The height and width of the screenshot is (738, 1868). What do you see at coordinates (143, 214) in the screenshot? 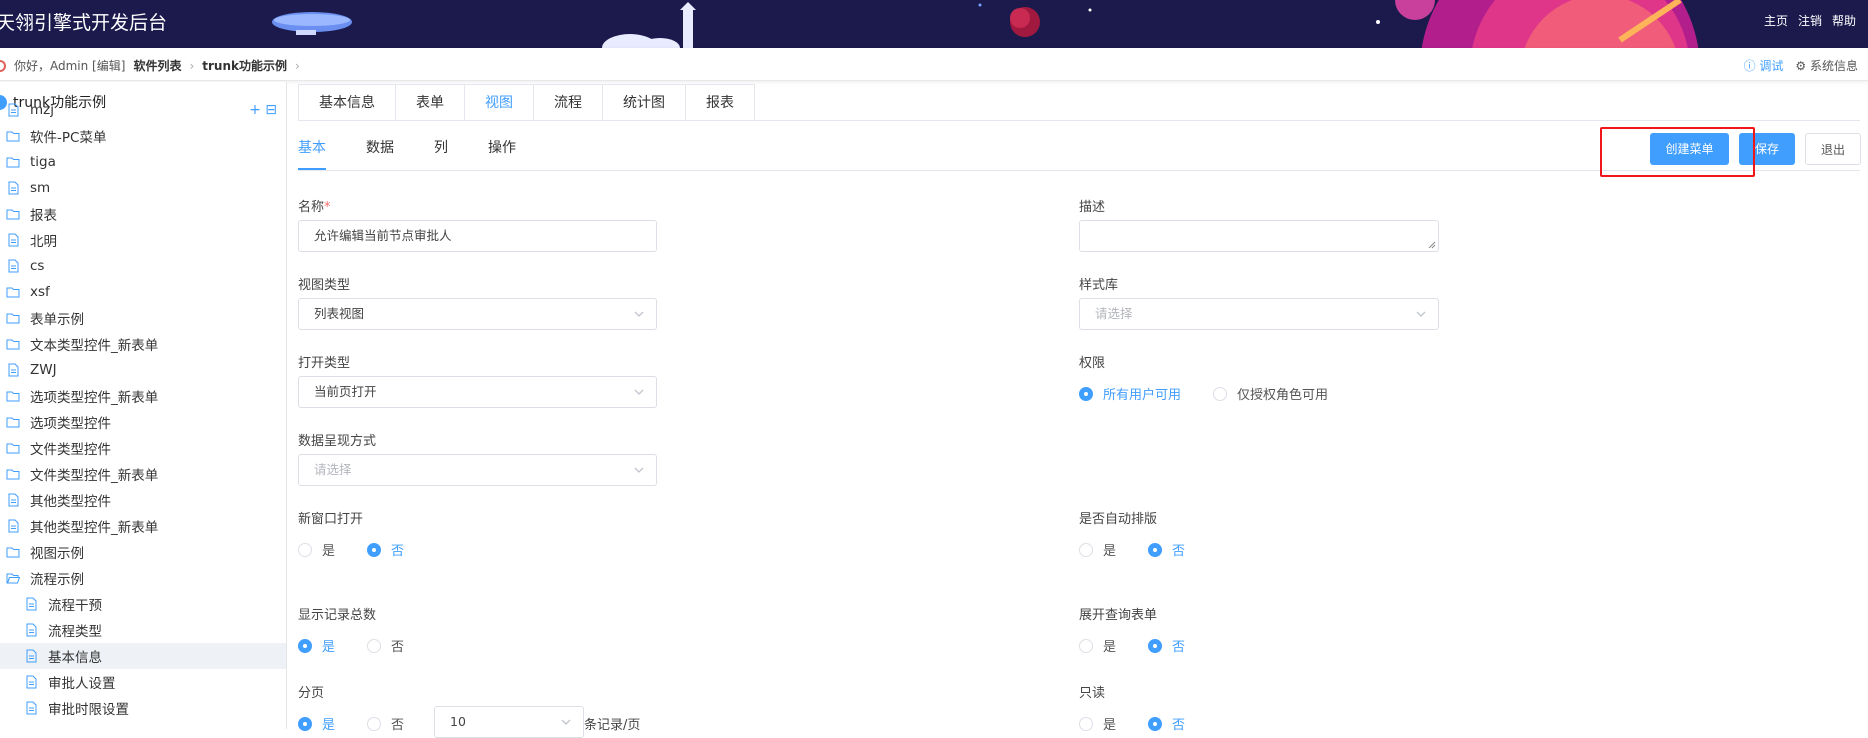
I see `sidebar-item: 报表` at bounding box center [143, 214].